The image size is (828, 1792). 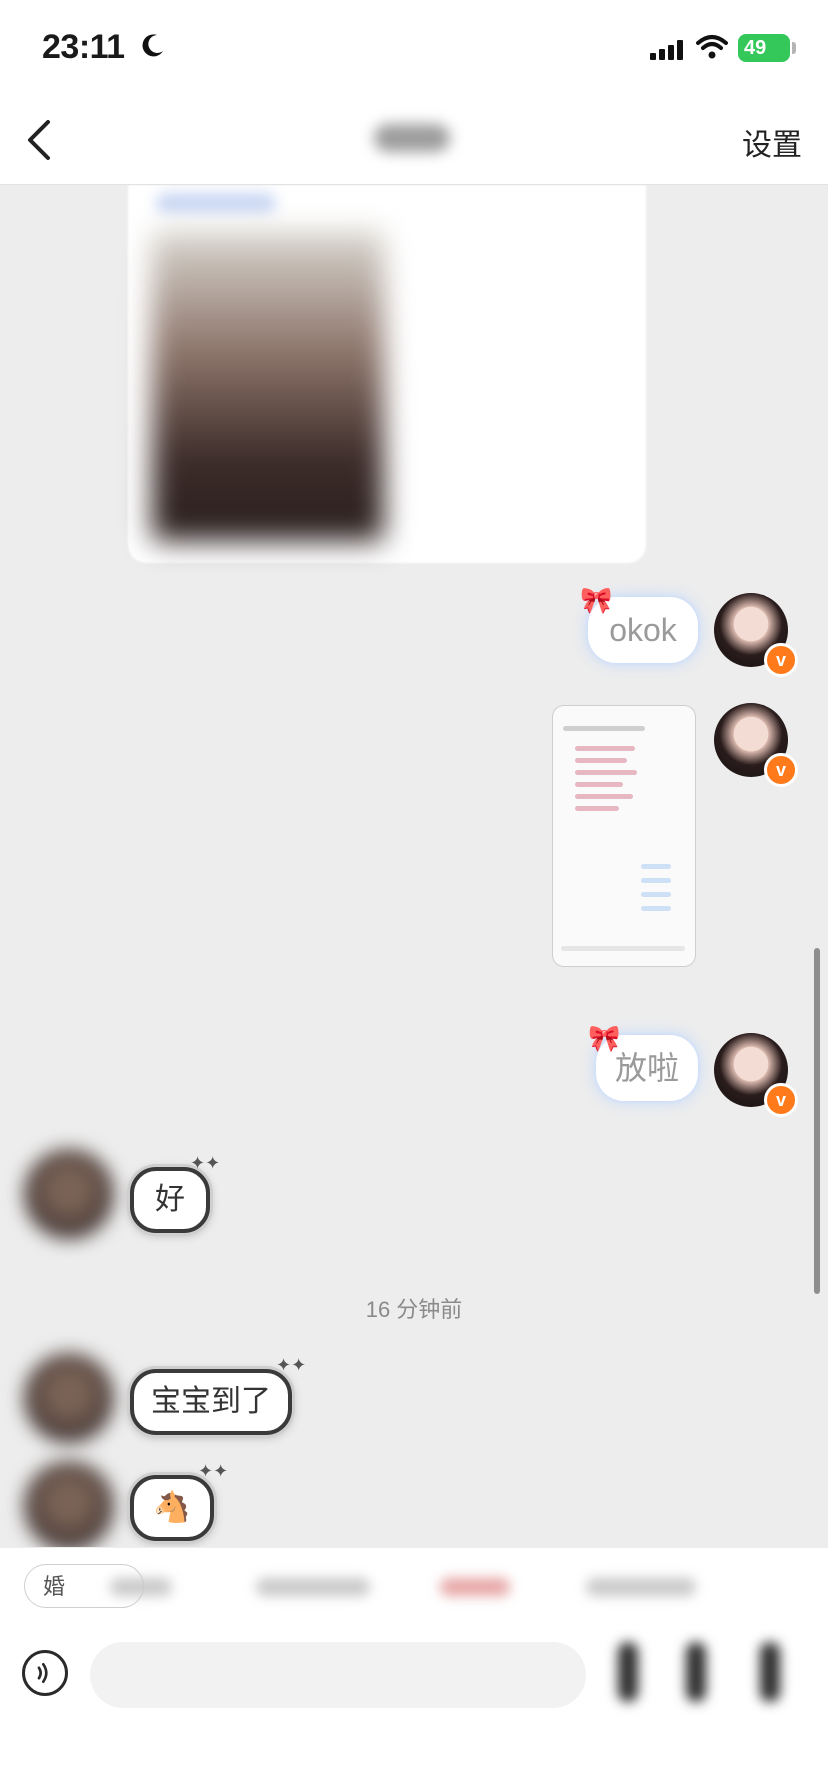 What do you see at coordinates (643, 630) in the screenshot?
I see `message-text: okok` at bounding box center [643, 630].